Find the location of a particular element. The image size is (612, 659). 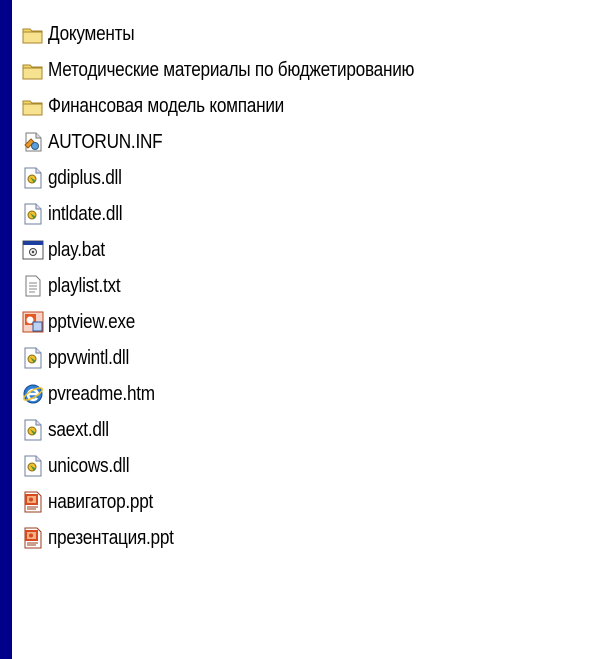

list-item: Методические материалы по бюджетированию is located at coordinates (312, 70).